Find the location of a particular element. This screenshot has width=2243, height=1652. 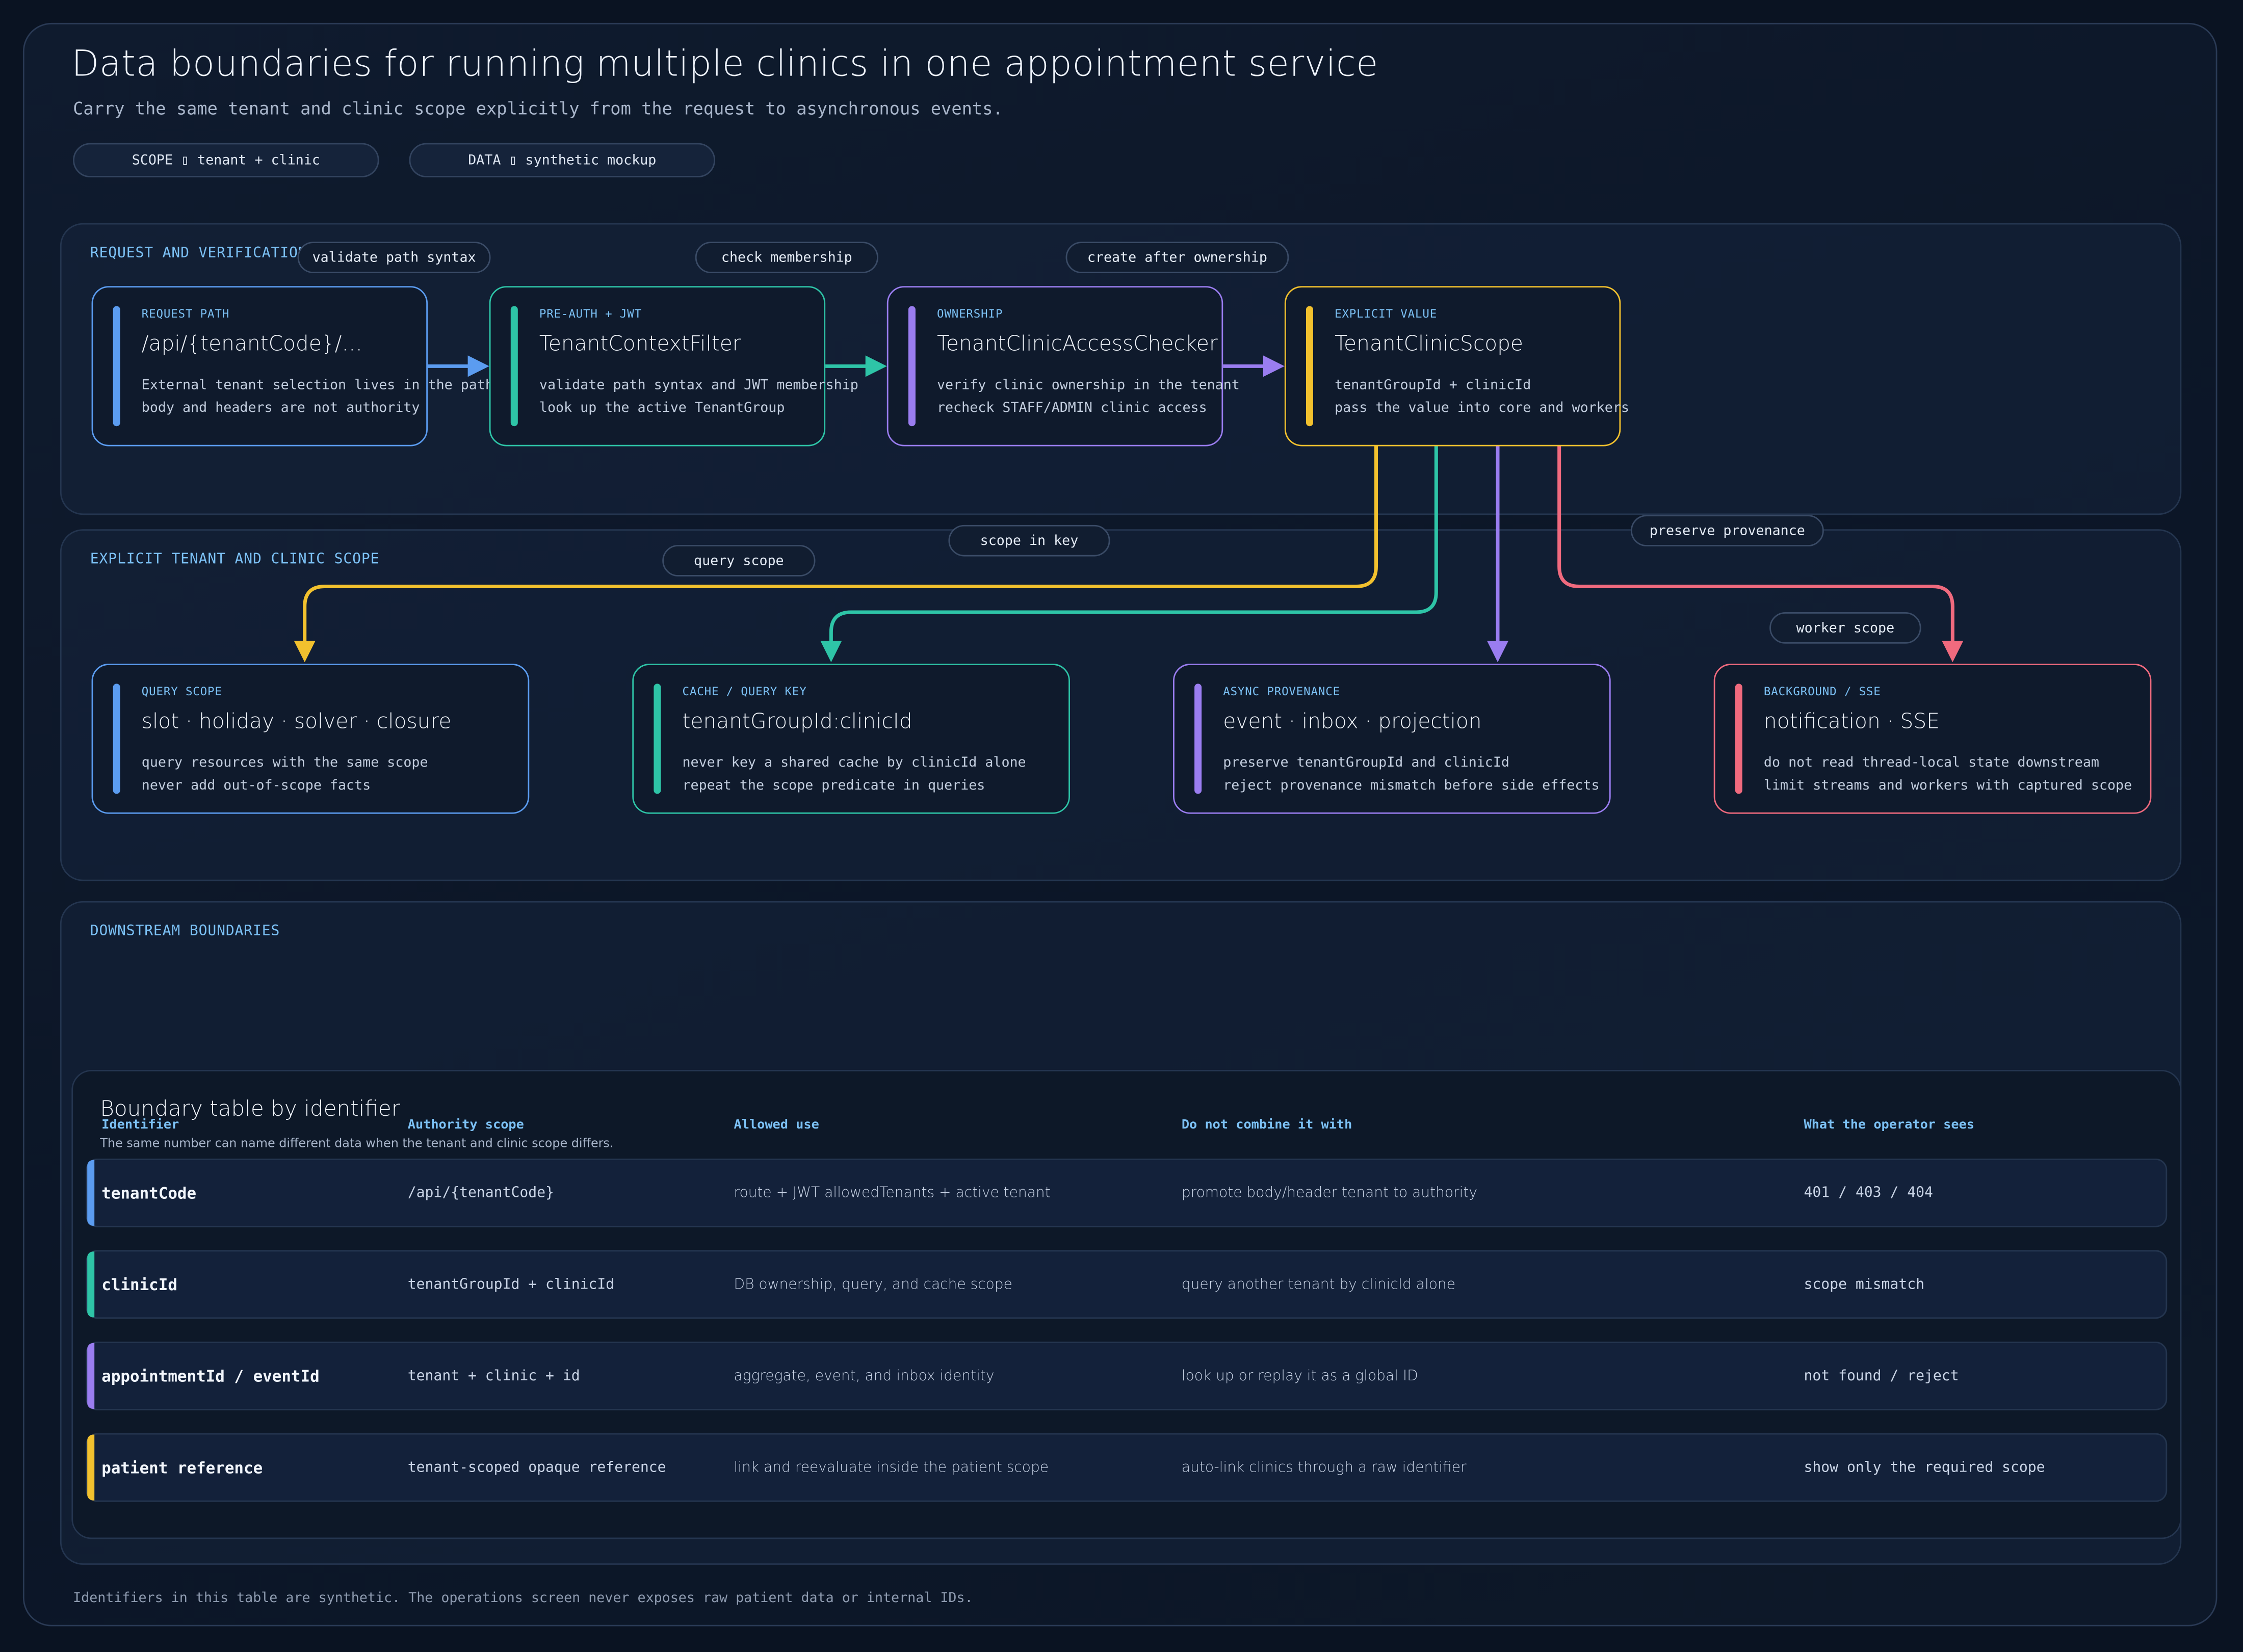

node-title: TenantClinicAccessChecker is located at coordinates (1077, 345).